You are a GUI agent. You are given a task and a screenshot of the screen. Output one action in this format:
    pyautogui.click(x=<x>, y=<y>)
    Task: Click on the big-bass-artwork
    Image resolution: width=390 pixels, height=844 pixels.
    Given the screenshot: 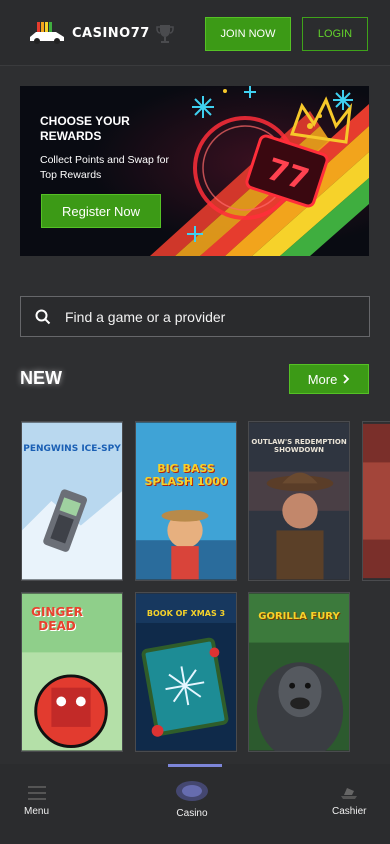 What is the action you would take?
    pyautogui.click(x=186, y=501)
    